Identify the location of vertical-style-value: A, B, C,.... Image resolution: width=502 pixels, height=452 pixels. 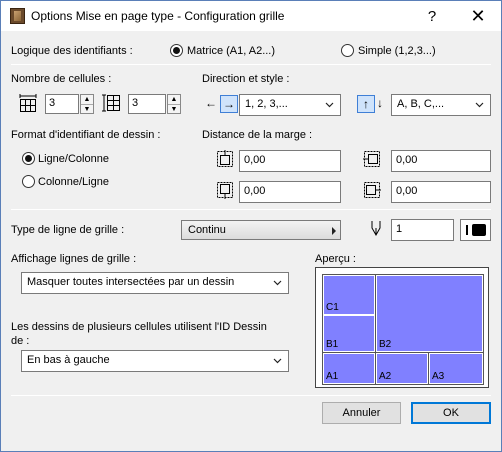
(421, 104).